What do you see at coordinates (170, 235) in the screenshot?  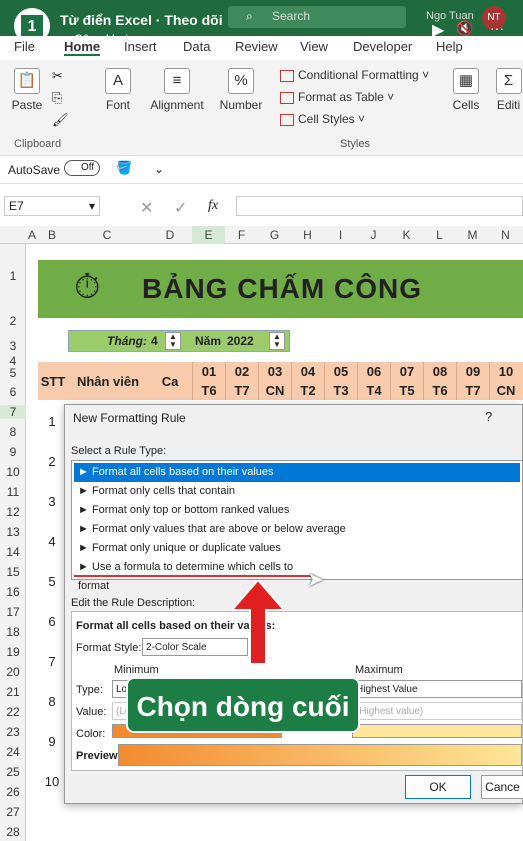 I see `column-header: D` at bounding box center [170, 235].